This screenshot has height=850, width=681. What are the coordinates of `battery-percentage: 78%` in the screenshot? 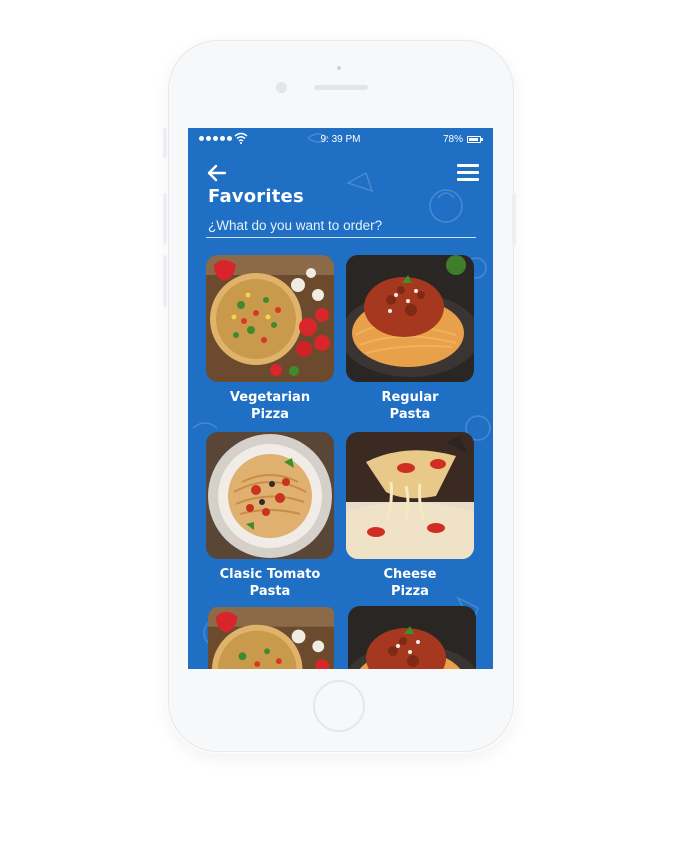 It's located at (452, 139).